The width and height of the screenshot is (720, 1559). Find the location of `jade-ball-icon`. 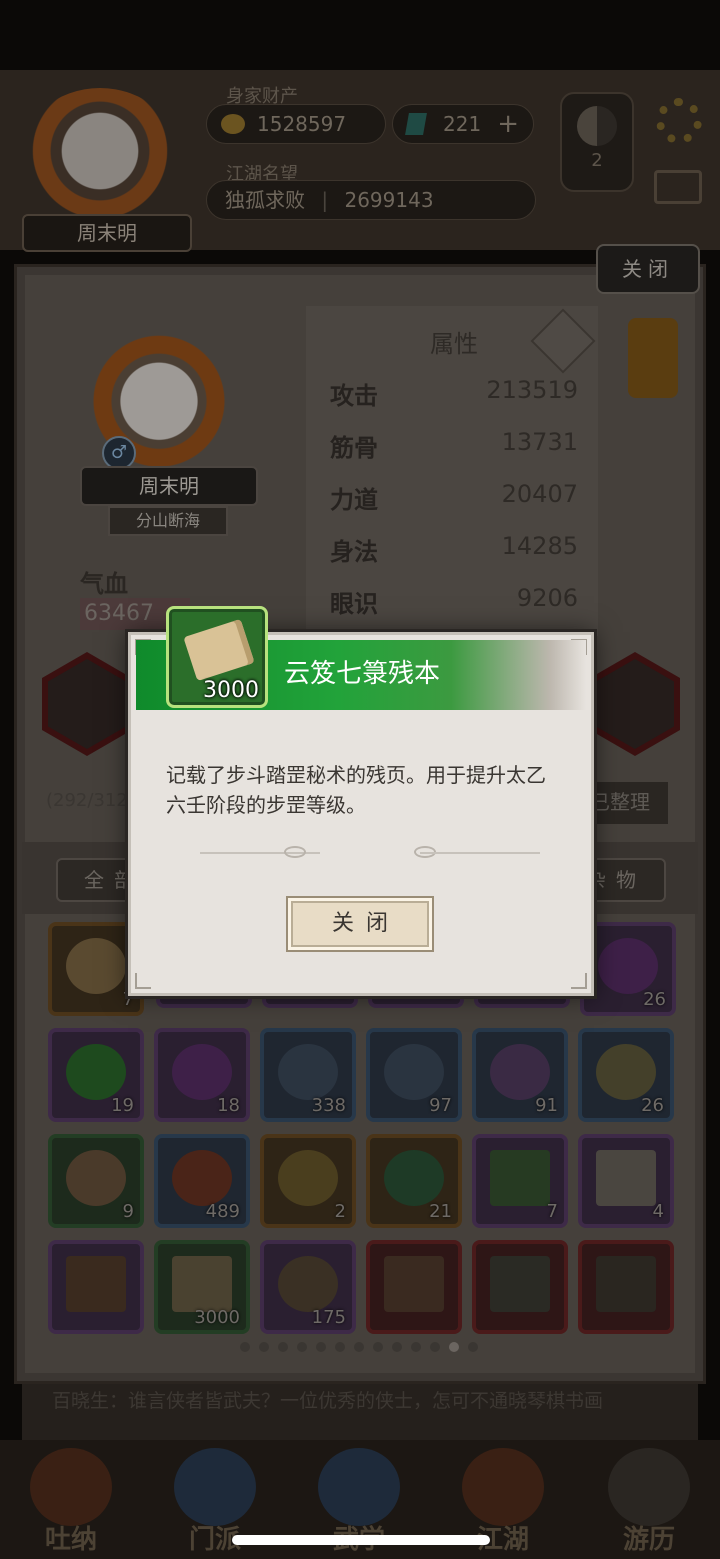

jade-ball-icon is located at coordinates (414, 1178).